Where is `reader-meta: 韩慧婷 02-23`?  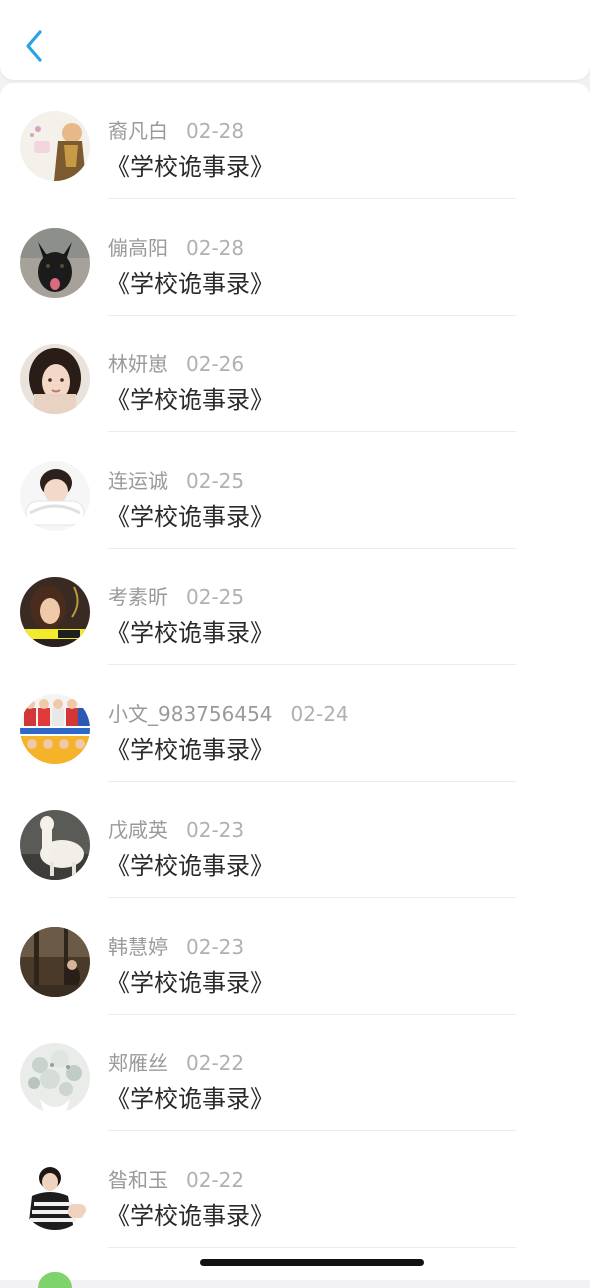
reader-meta: 韩慧婷 02-23 is located at coordinates (176, 945).